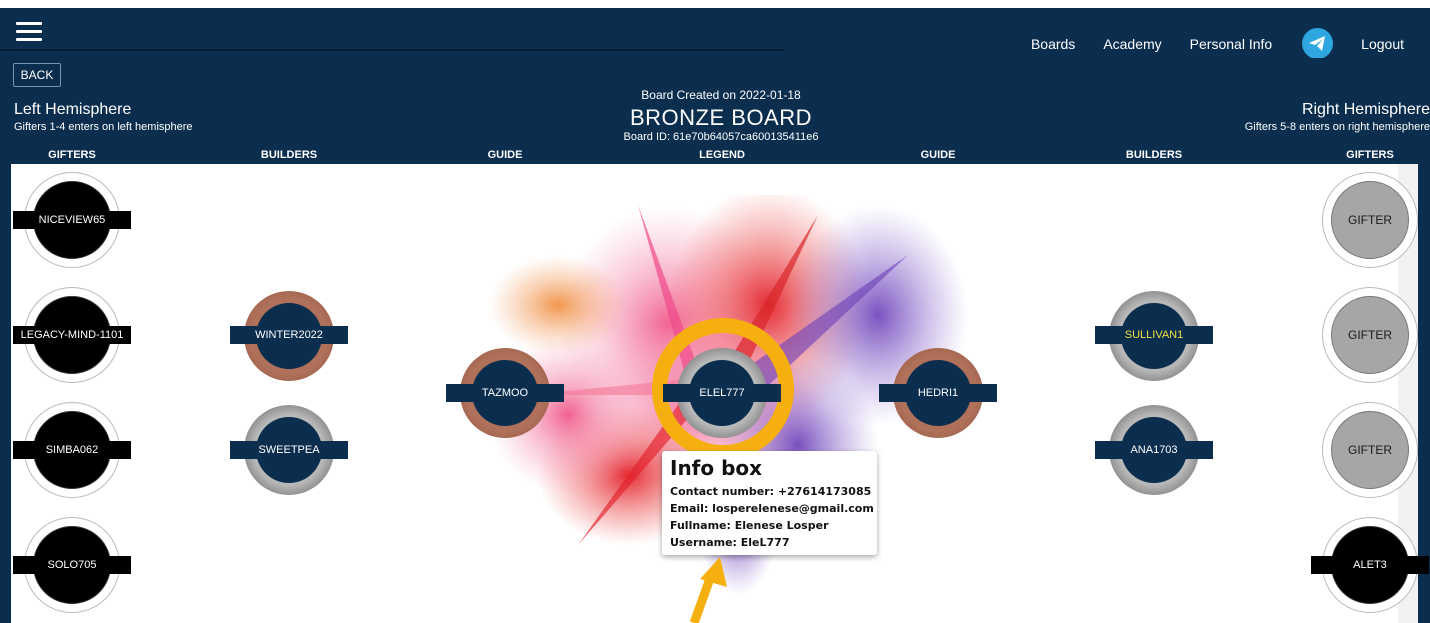 This screenshot has width=1430, height=623. What do you see at coordinates (1370, 155) in the screenshot?
I see `column-label-gifters-right: GIFTERS` at bounding box center [1370, 155].